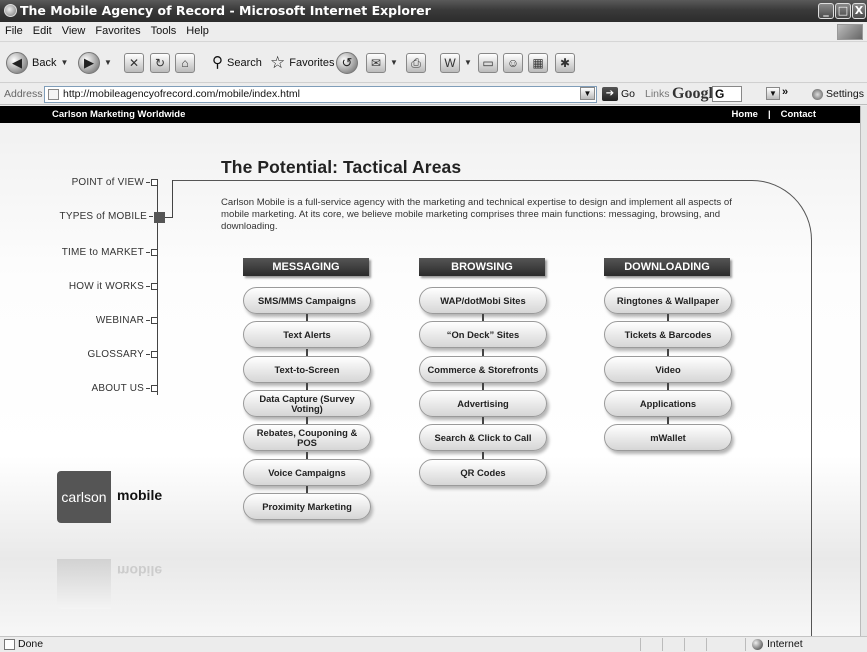  What do you see at coordinates (110, 252) in the screenshot?
I see `left-nav-item: TIME to MARKET` at bounding box center [110, 252].